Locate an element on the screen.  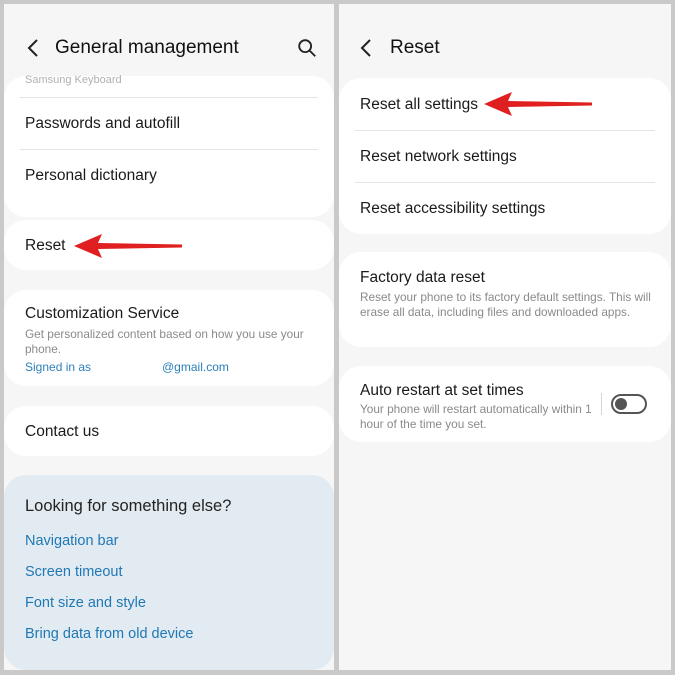
app-bar: General management is located at coordinates (169, 48).